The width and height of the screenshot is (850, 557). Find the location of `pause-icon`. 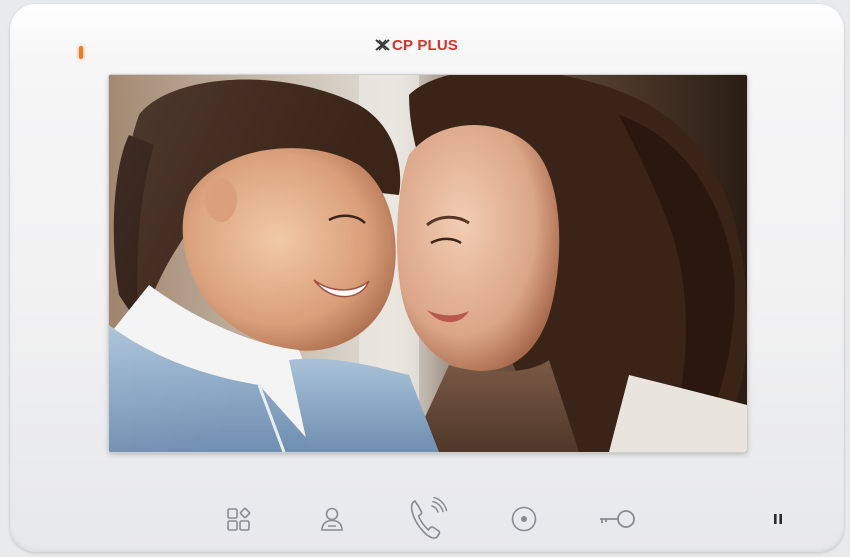

pause-icon is located at coordinates (778, 519).